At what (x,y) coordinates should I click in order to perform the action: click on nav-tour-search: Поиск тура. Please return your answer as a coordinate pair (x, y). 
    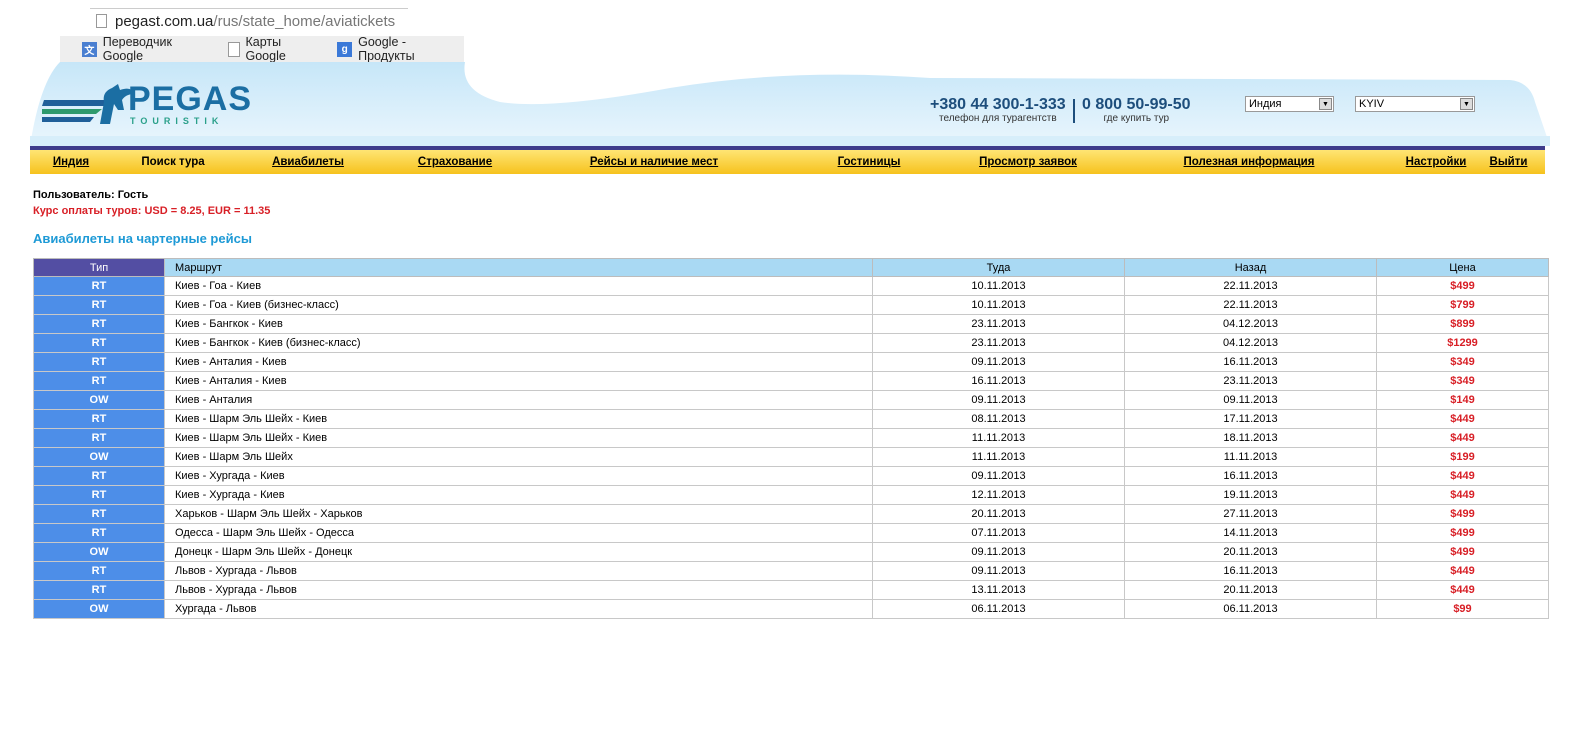
    Looking at the image, I should click on (173, 162).